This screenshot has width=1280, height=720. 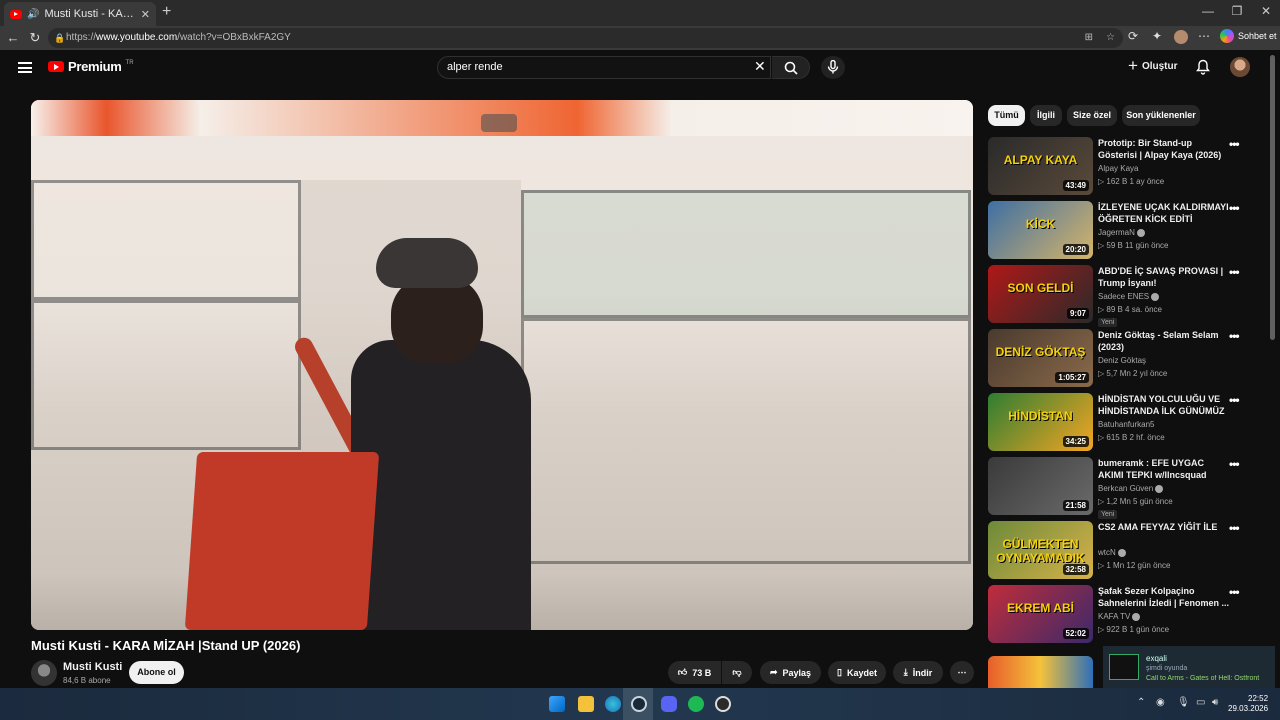 I want to click on hamburger-menu-icon, so click(x=25, y=67).